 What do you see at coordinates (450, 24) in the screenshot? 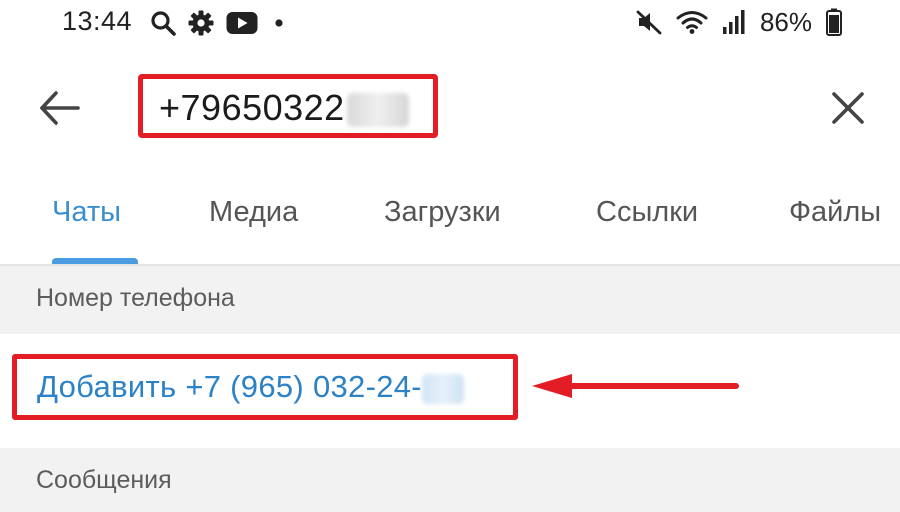
I see `status-bar: 13:44 86%` at bounding box center [450, 24].